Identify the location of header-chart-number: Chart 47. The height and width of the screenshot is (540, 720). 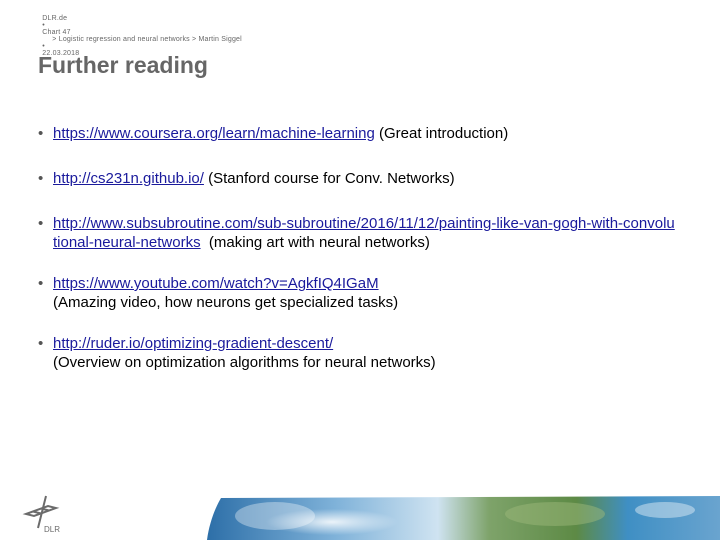
(56, 32).